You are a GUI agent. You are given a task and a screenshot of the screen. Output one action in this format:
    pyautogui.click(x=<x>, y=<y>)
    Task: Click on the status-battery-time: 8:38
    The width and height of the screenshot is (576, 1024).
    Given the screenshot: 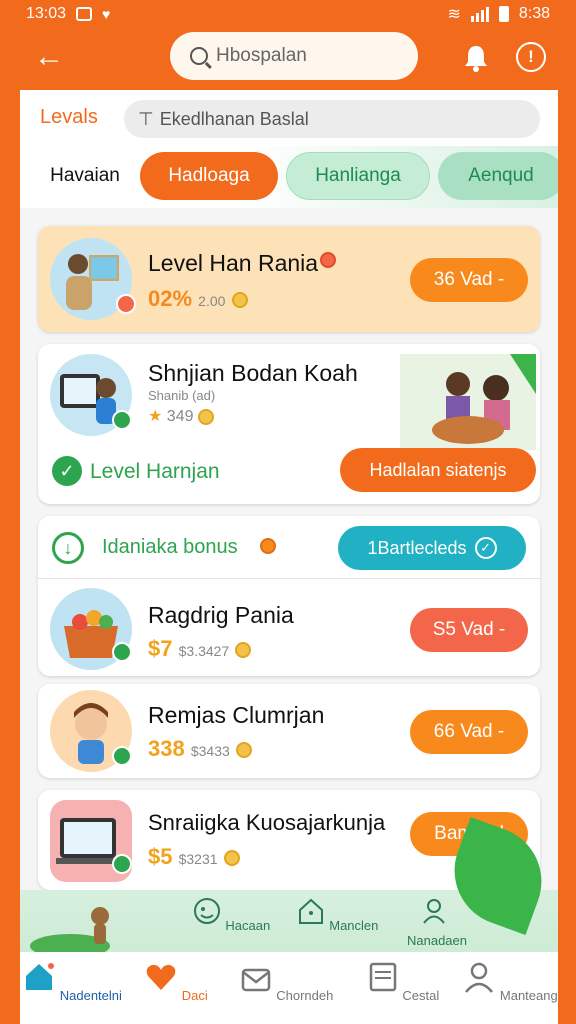 What is the action you would take?
    pyautogui.click(x=534, y=13)
    